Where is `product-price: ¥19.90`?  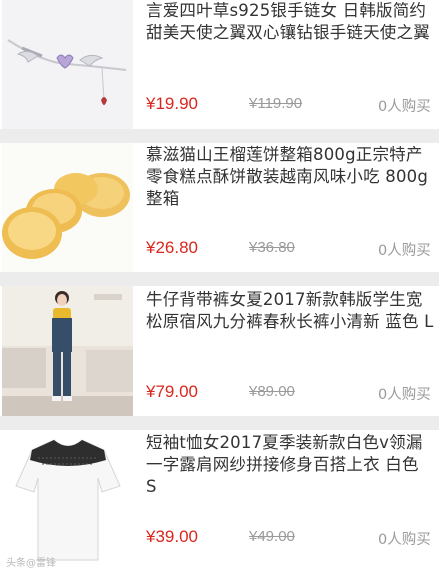
product-price: ¥19.90 is located at coordinates (172, 103).